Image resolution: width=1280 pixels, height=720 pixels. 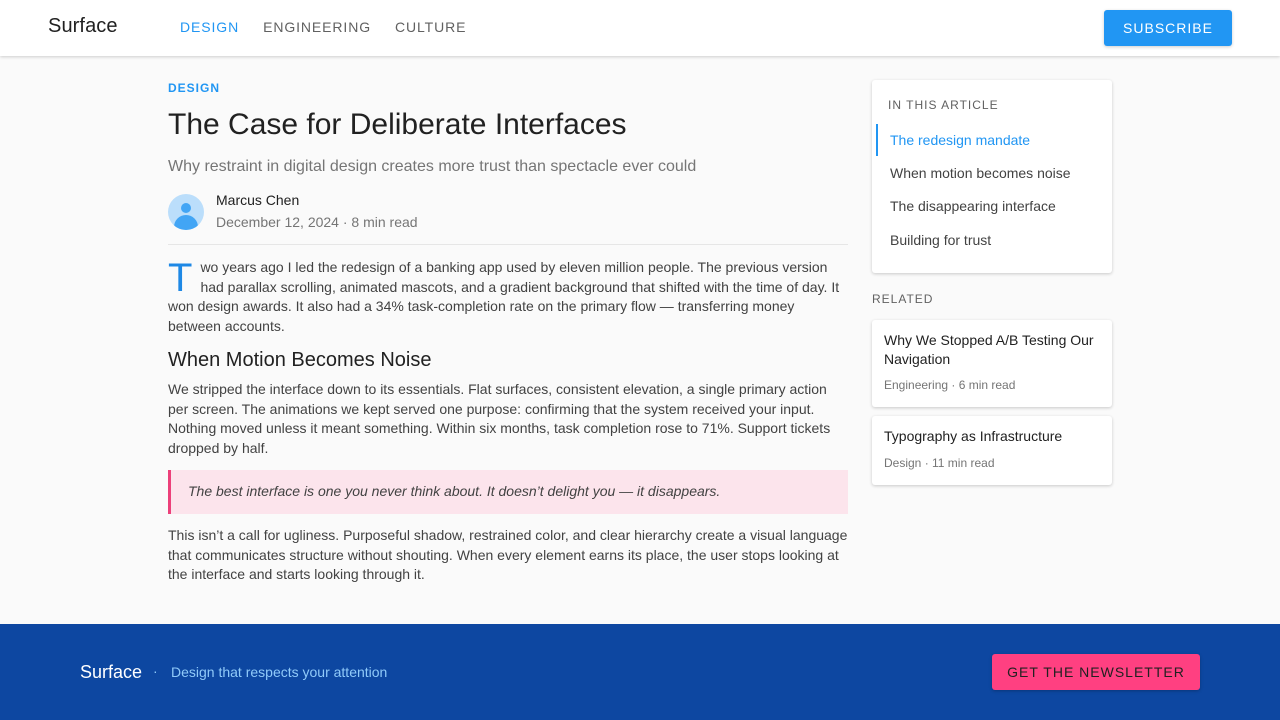 What do you see at coordinates (992, 240) in the screenshot?
I see `toc-item-building-trust: Building for trust` at bounding box center [992, 240].